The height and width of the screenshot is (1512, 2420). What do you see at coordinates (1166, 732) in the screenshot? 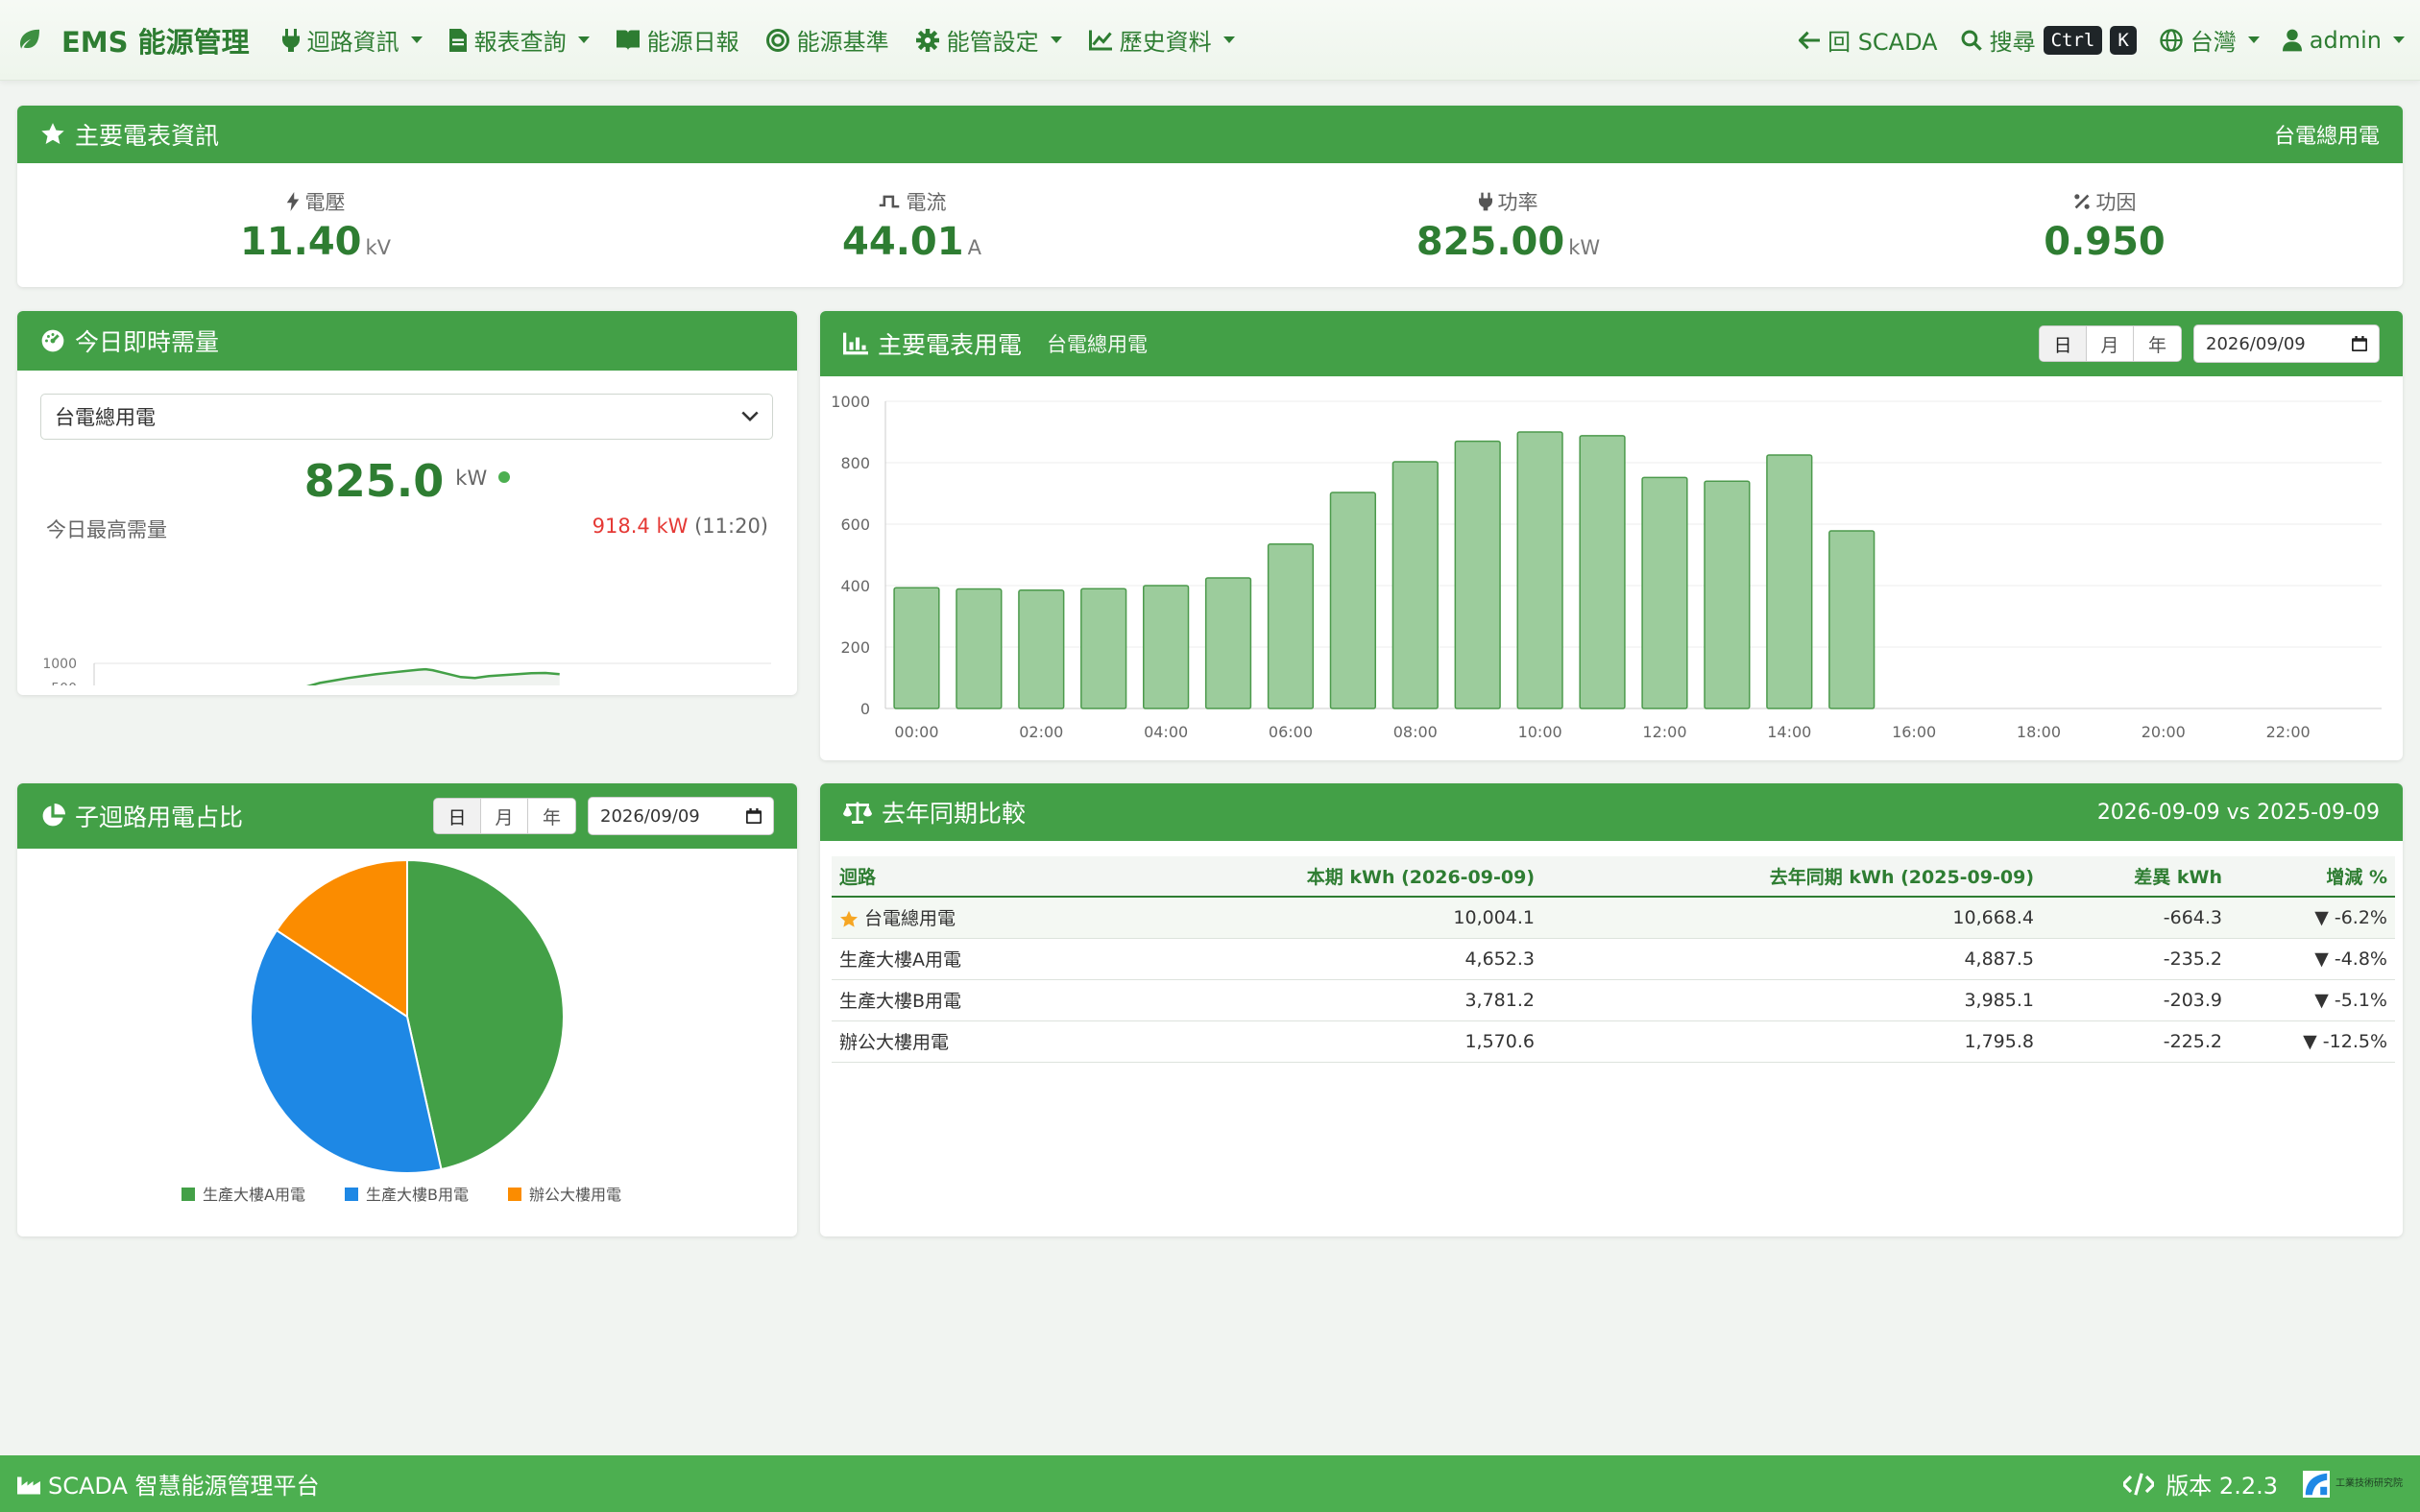
I see `x-tick-label: 04:00` at bounding box center [1166, 732].